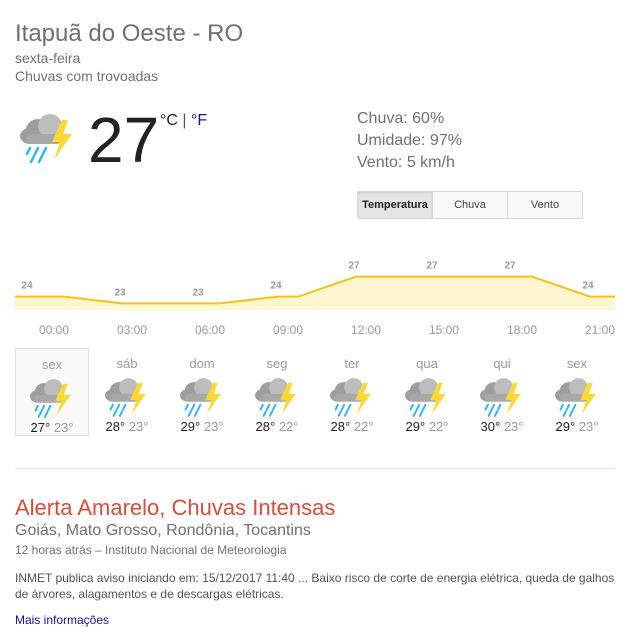 This screenshot has height=627, width=628. What do you see at coordinates (502, 426) in the screenshot?
I see `forecast-temps: 30° 23°` at bounding box center [502, 426].